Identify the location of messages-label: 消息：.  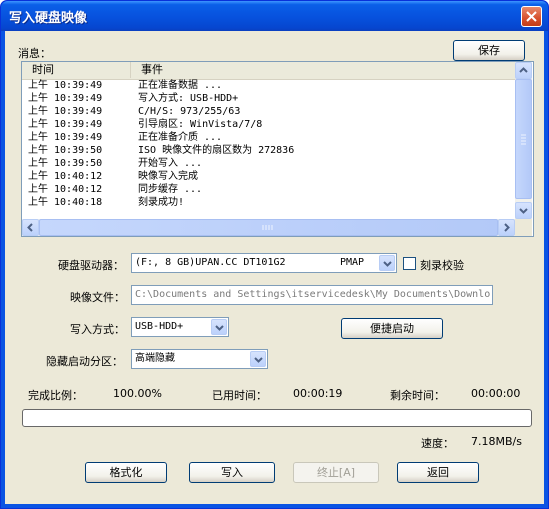
(34, 53).